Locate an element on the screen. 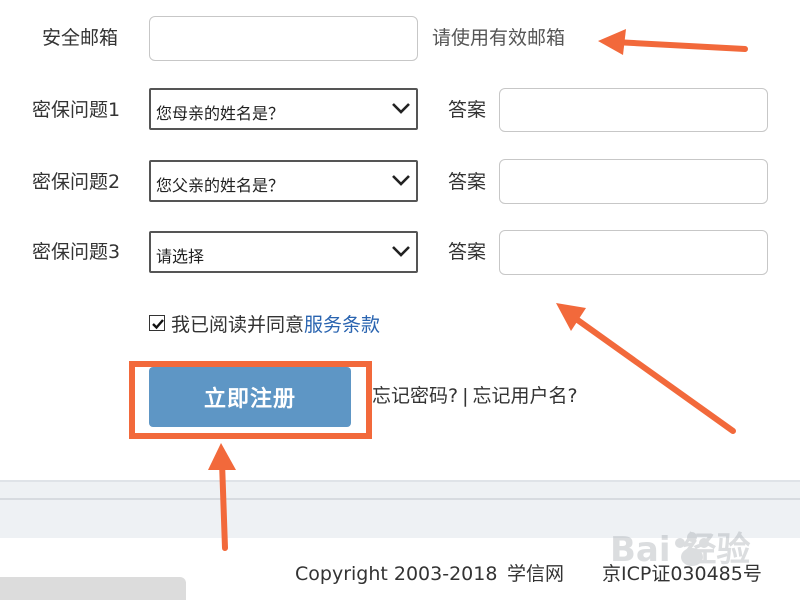 The height and width of the screenshot is (600, 800). agreement-row: 我已阅读并同意 服务条款 is located at coordinates (264, 323).